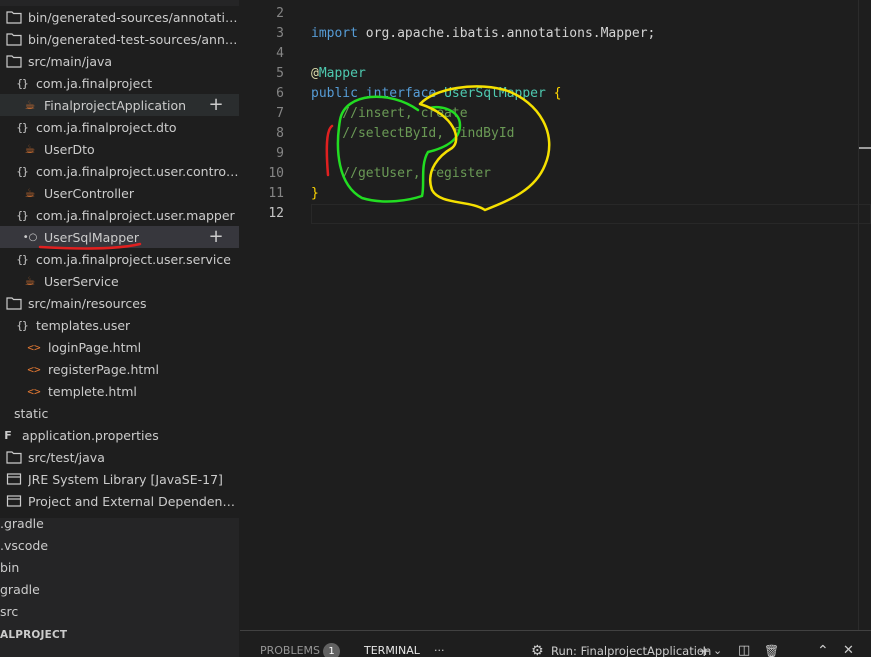  Describe the element at coordinates (631, 649) in the screenshot. I see `run-config-label: Run: FinalprojectApplication` at that location.